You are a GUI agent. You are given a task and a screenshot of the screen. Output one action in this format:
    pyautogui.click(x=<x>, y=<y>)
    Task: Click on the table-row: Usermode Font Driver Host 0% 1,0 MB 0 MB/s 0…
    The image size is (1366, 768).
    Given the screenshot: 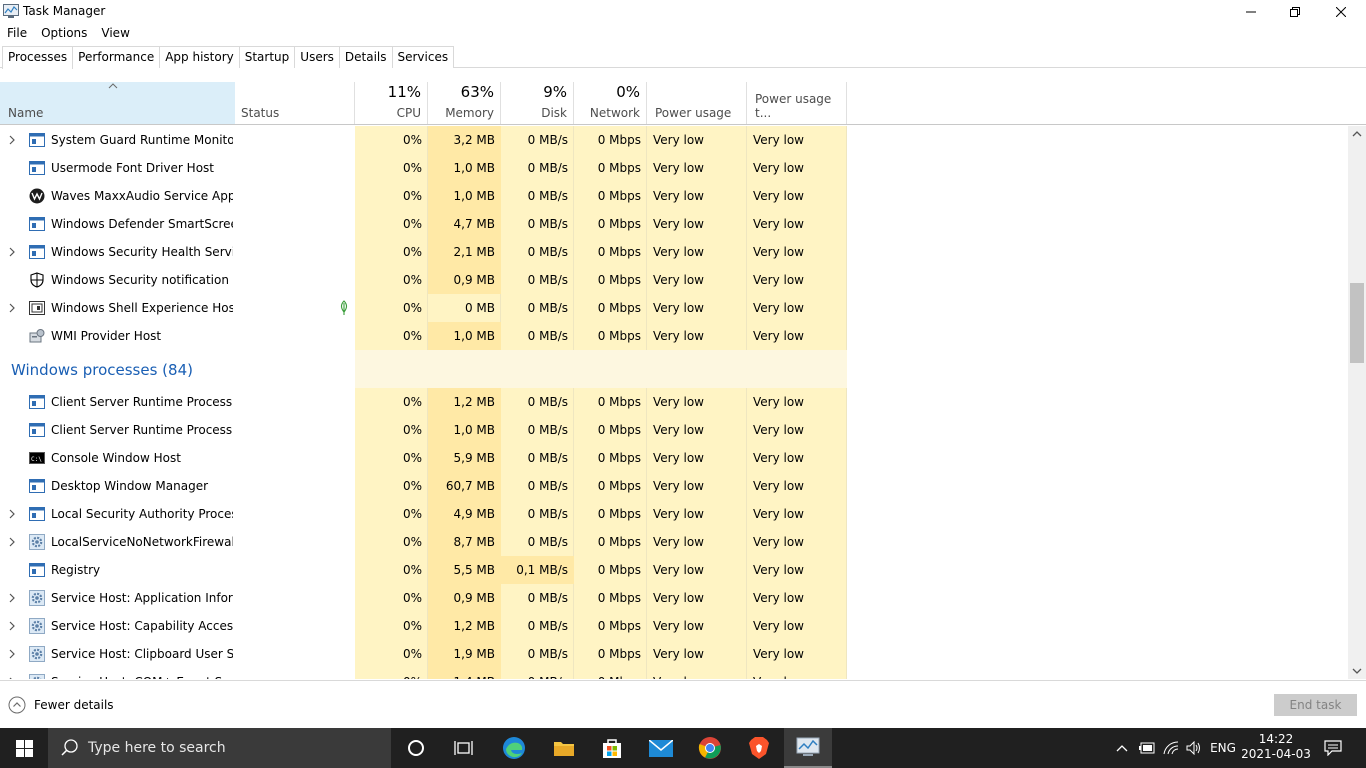 What is the action you would take?
    pyautogui.click(x=423, y=168)
    